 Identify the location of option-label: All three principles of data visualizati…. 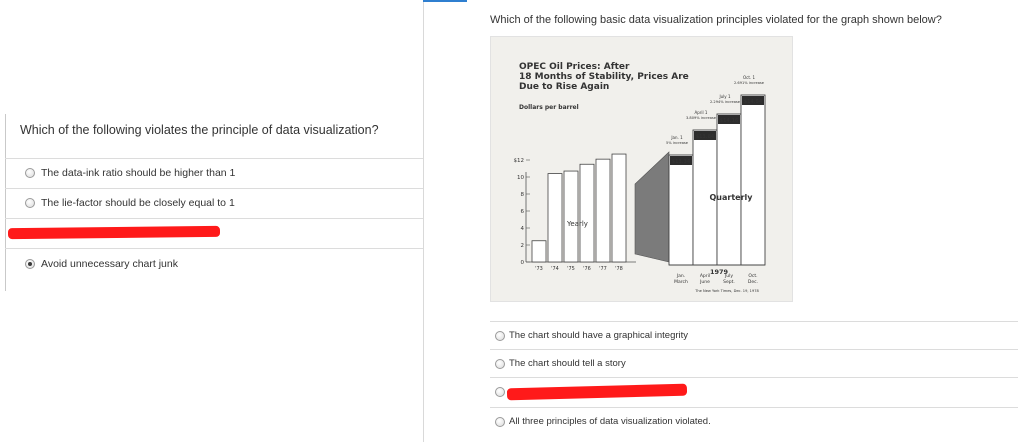
(610, 421).